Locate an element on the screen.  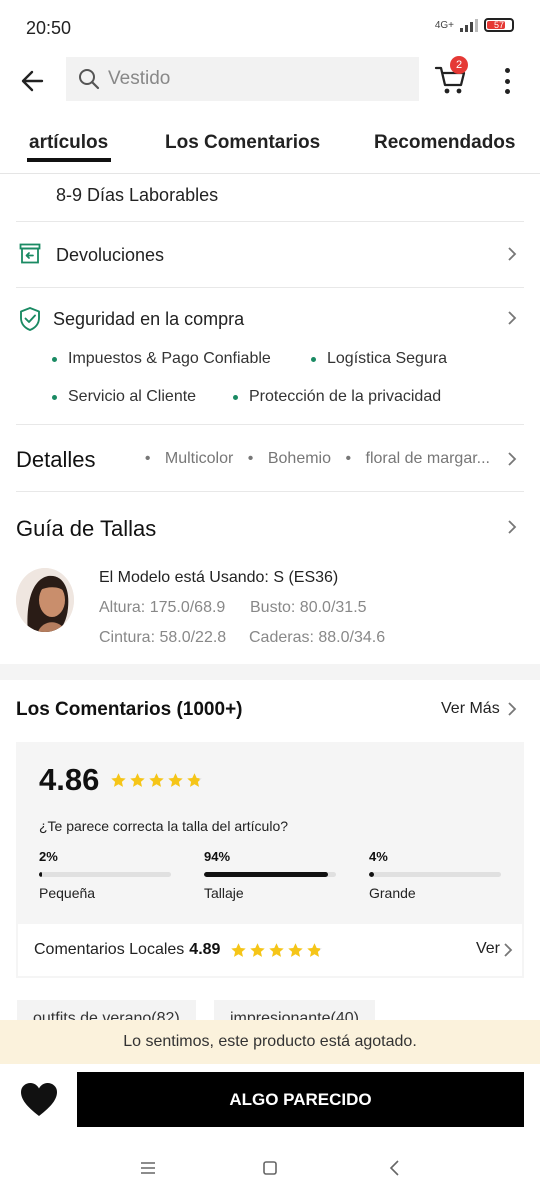
search-box is located at coordinates (242, 79).